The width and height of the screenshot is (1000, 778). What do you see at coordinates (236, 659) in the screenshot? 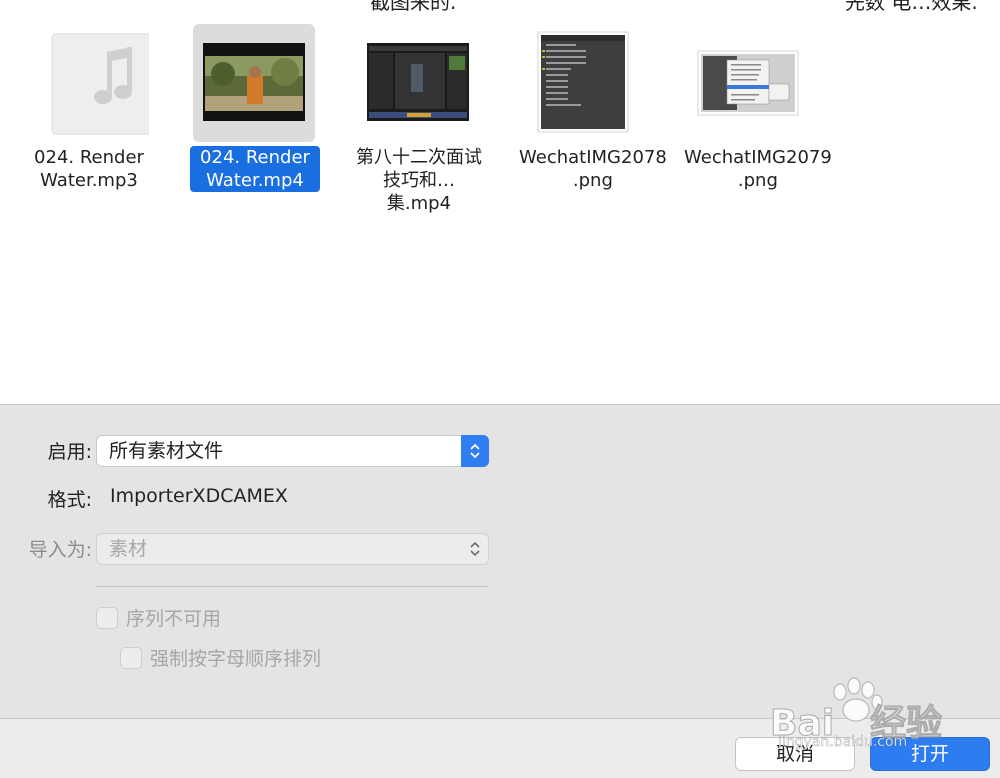
I see `force-alphabetical-label: 强制按字母顺序排列` at bounding box center [236, 659].